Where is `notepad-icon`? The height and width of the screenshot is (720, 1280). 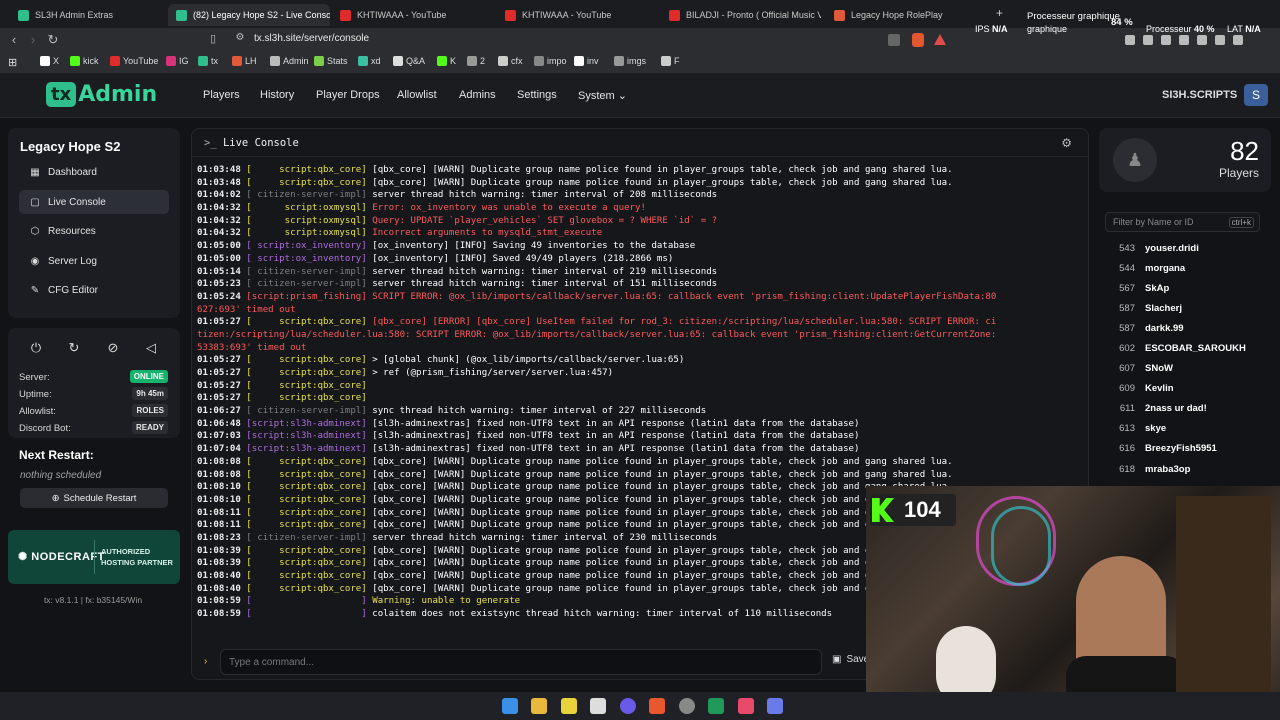 notepad-icon is located at coordinates (598, 706).